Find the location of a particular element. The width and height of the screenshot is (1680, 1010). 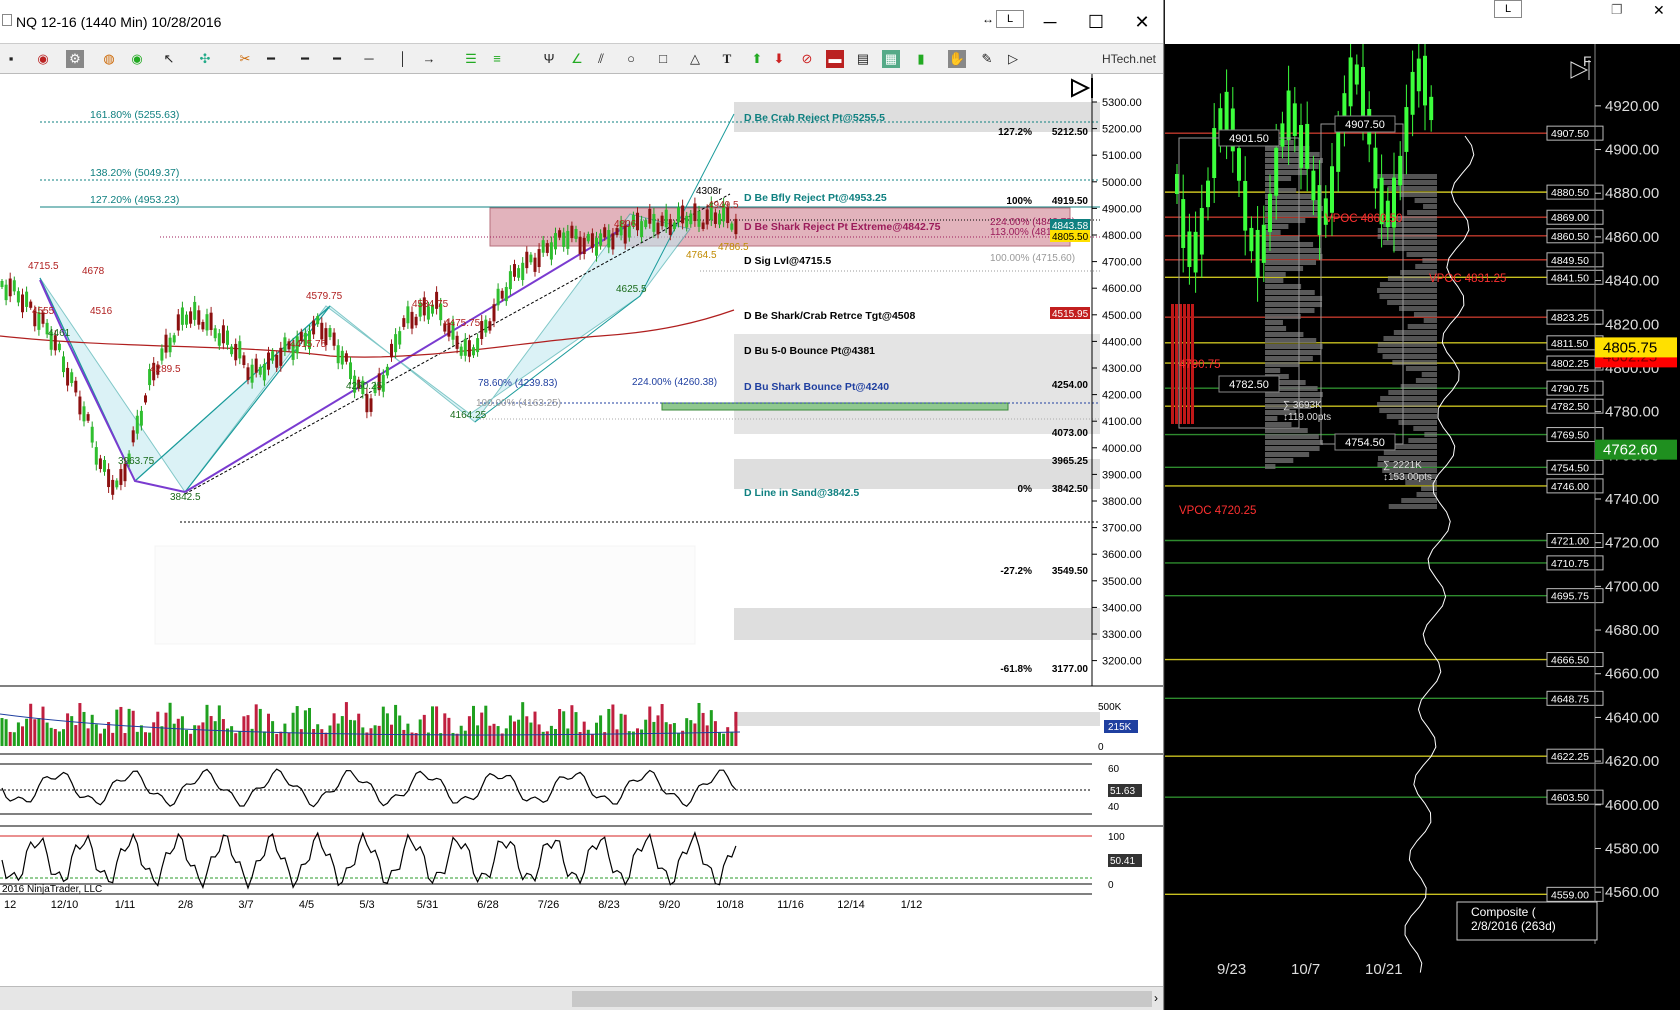

horizontal-line-icon: ─ is located at coordinates (369, 59).